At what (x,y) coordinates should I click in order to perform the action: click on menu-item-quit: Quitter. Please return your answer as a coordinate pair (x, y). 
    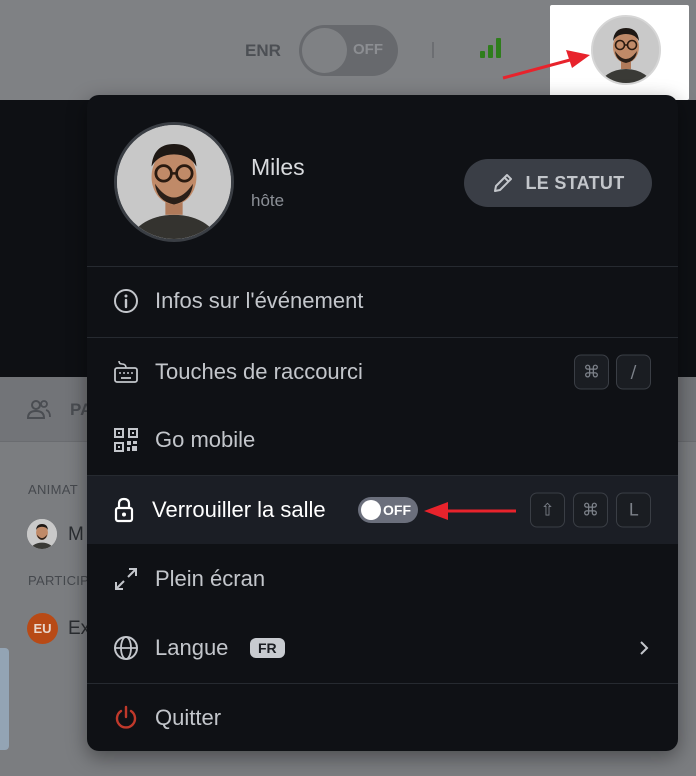
    Looking at the image, I should click on (382, 717).